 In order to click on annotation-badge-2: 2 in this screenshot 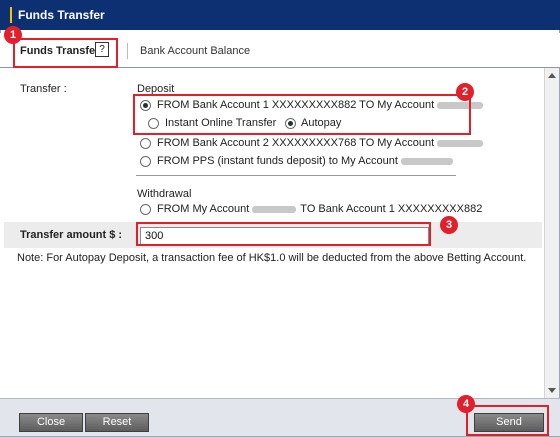, I will do `click(465, 92)`.